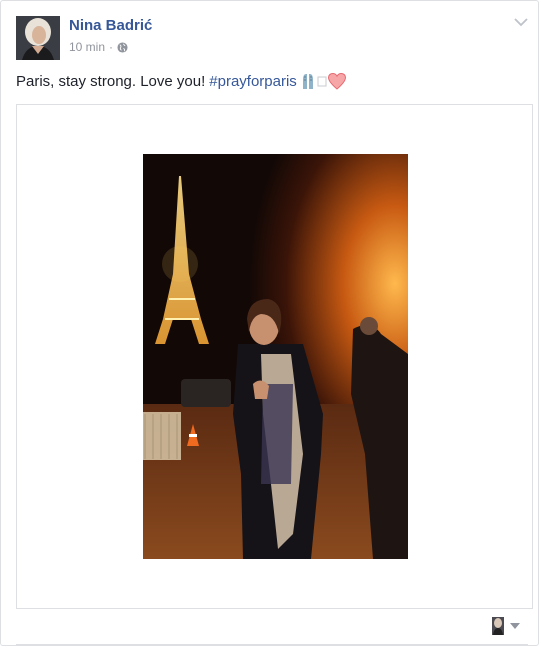  I want to click on author-avatar, so click(38, 38).